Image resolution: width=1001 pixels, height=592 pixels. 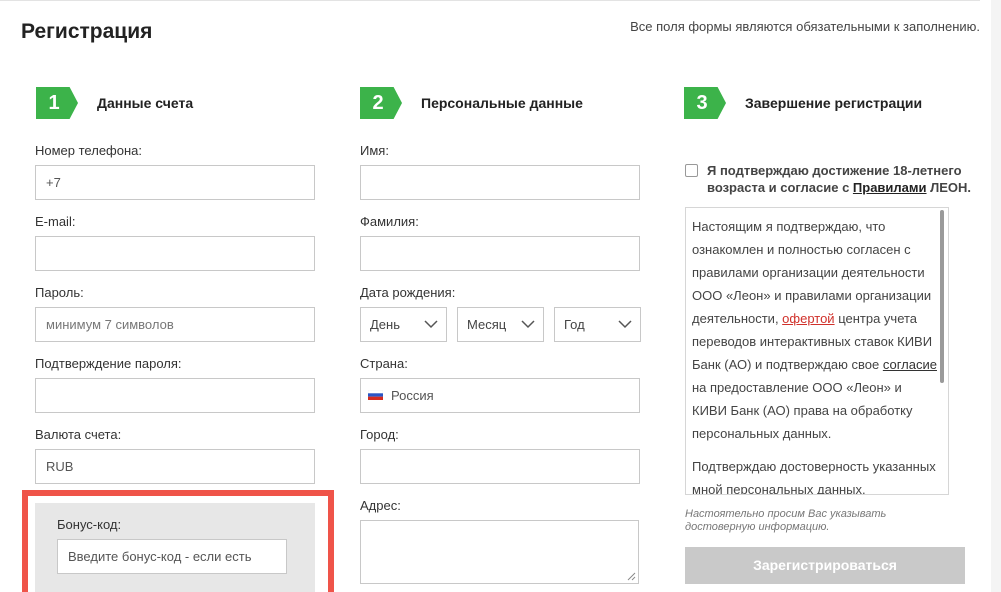 What do you see at coordinates (502, 103) in the screenshot?
I see `step-2-title: Персональные данные` at bounding box center [502, 103].